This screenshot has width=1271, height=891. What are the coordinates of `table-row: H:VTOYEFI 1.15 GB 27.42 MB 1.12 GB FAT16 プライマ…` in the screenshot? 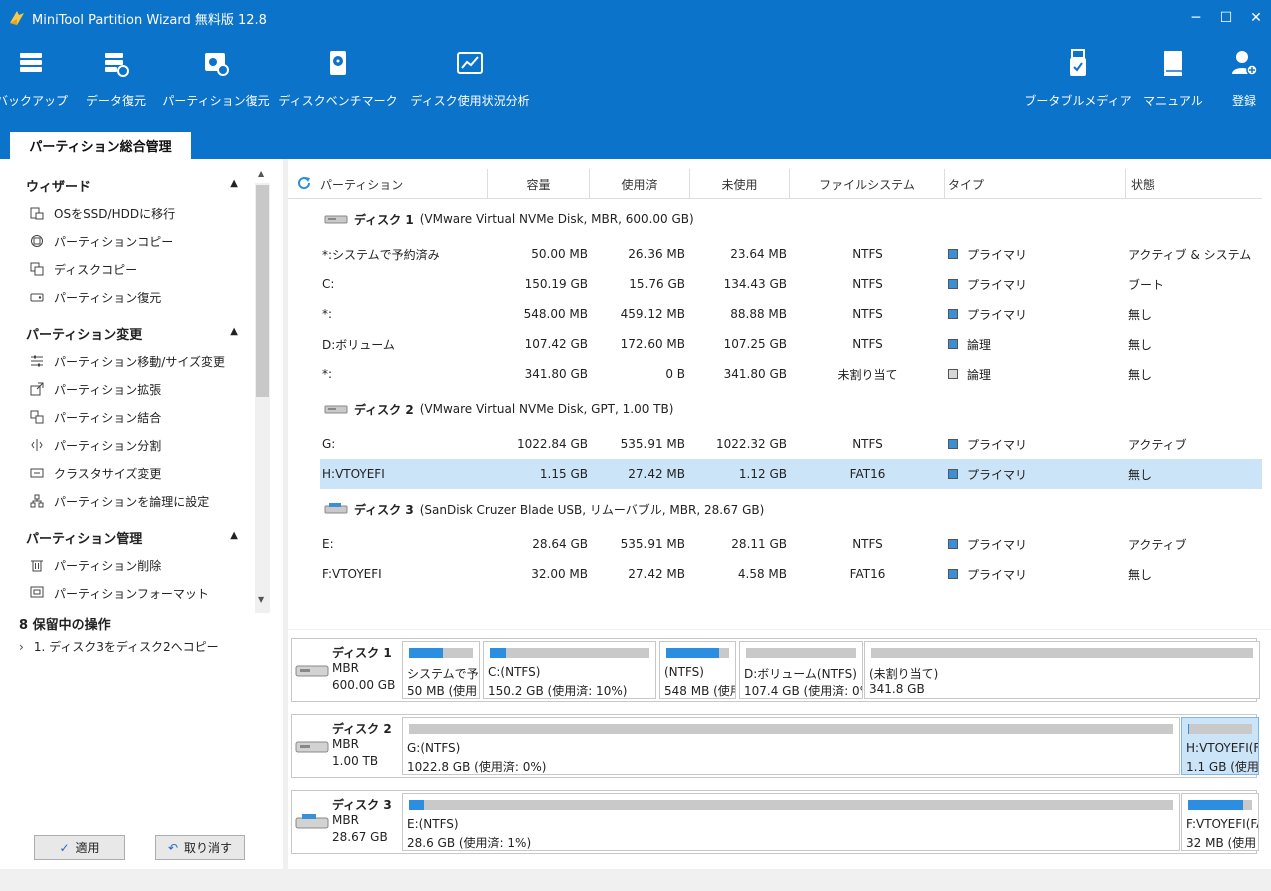 It's located at (791, 474).